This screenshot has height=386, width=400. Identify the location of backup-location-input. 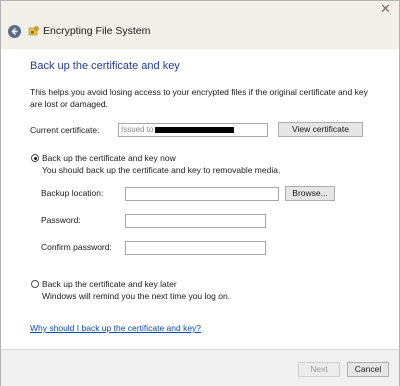
(202, 194).